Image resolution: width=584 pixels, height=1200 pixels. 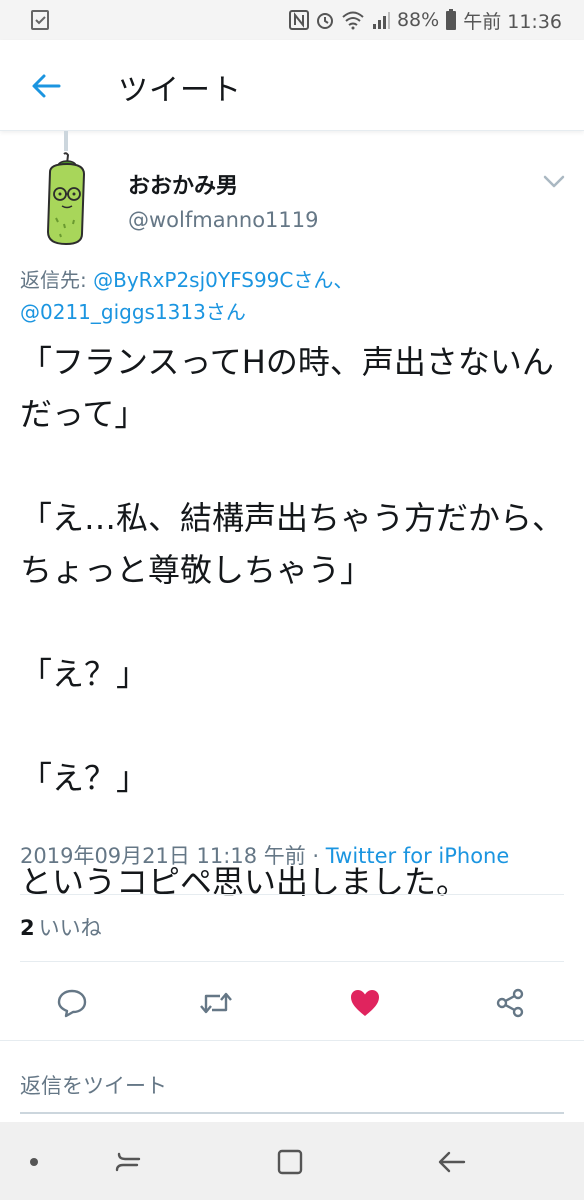 What do you see at coordinates (223, 280) in the screenshot?
I see `reply-mention-link: @ByRxP2sj0YFS99Cさん、` at bounding box center [223, 280].